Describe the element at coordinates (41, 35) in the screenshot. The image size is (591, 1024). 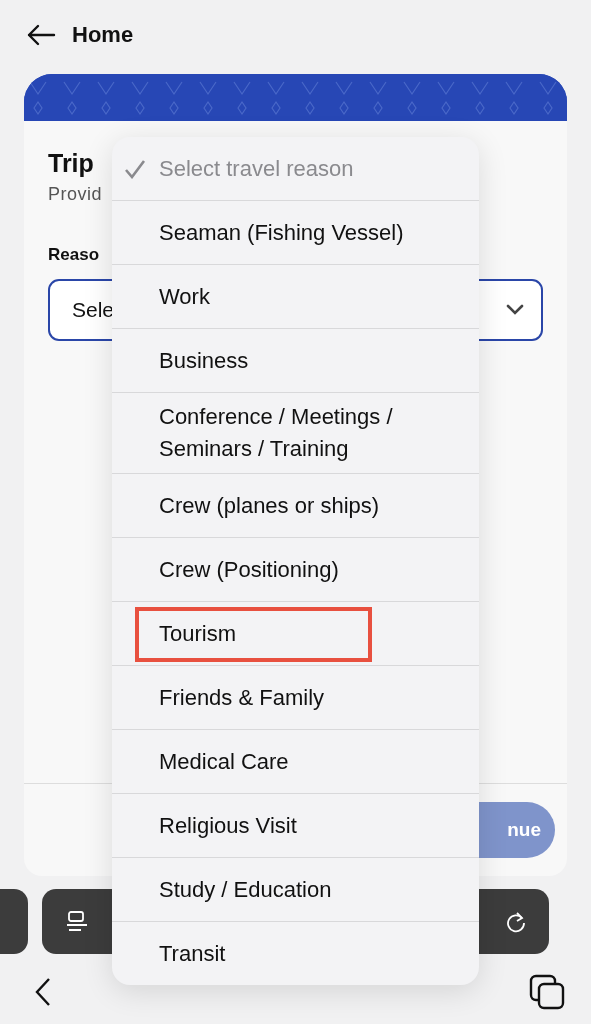
I see `back-arrow-icon` at that location.